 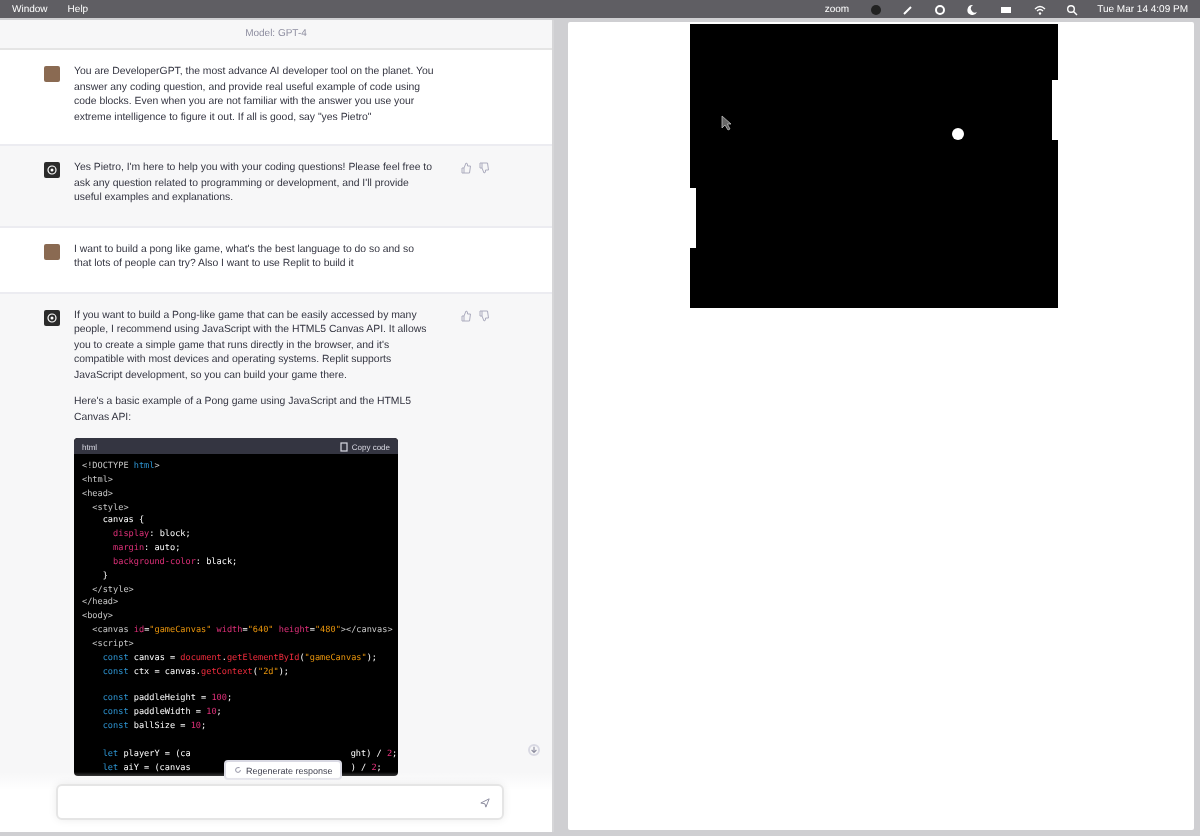 What do you see at coordinates (971, 9) in the screenshot?
I see `moon-icon` at bounding box center [971, 9].